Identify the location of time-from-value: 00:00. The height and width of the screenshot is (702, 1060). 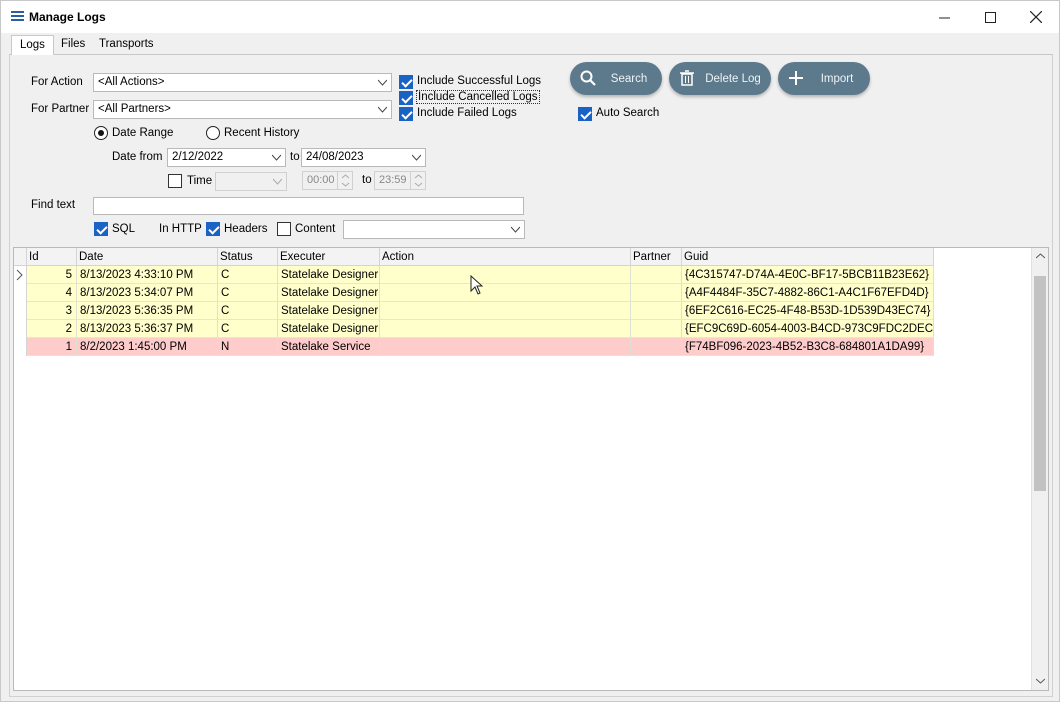
(321, 180).